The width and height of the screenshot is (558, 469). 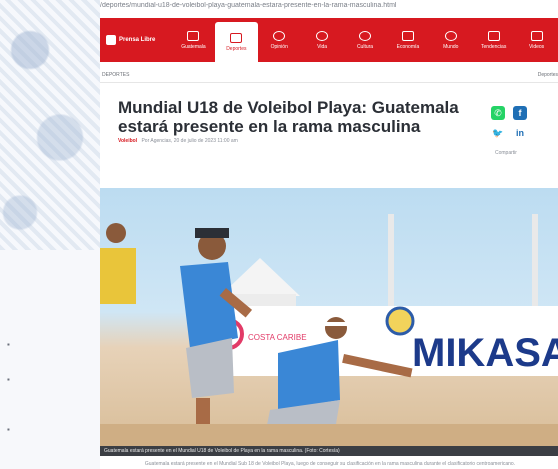 What do you see at coordinates (279, 35) in the screenshot?
I see `chat-icon` at bounding box center [279, 35].